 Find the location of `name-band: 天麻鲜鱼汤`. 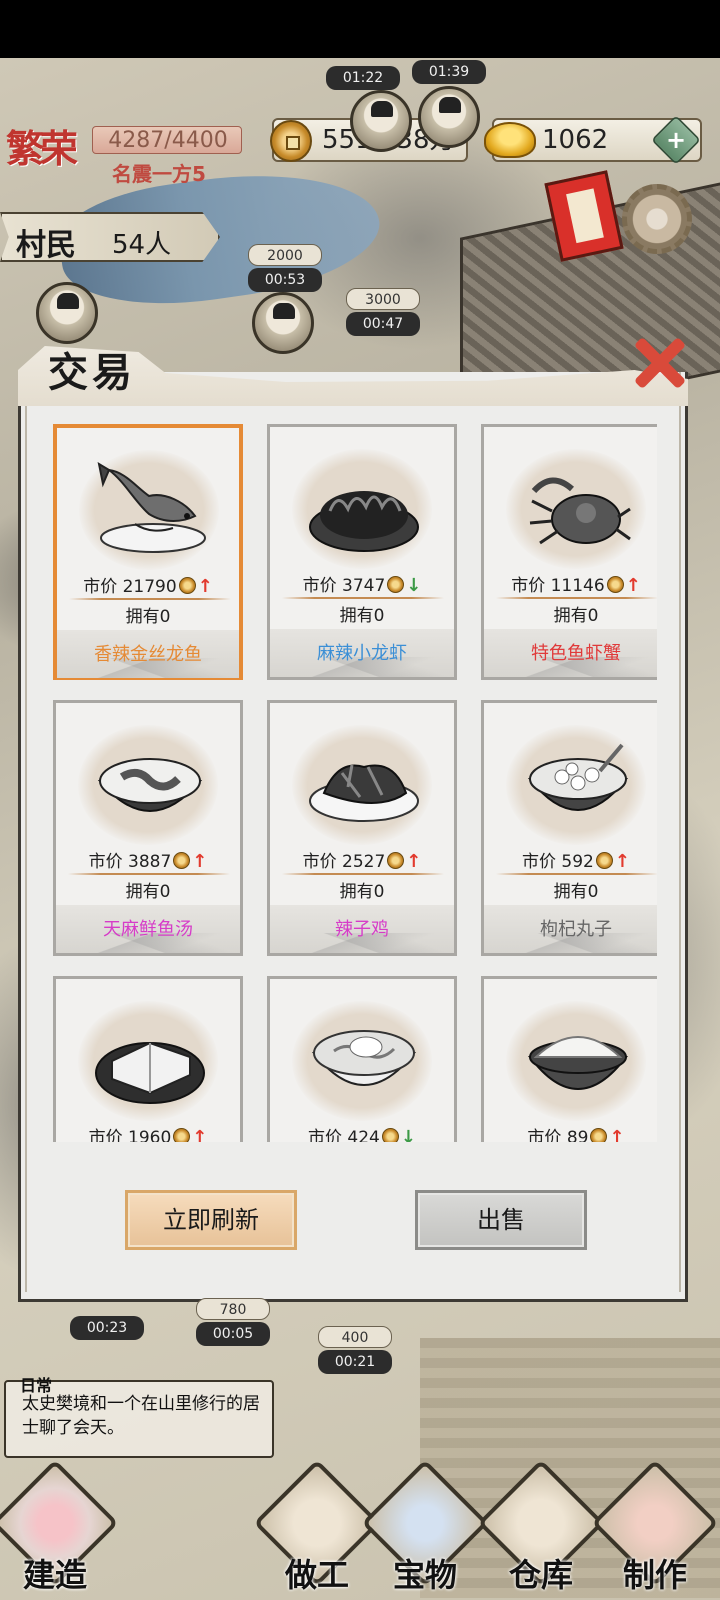

name-band: 天麻鲜鱼汤 is located at coordinates (148, 929).